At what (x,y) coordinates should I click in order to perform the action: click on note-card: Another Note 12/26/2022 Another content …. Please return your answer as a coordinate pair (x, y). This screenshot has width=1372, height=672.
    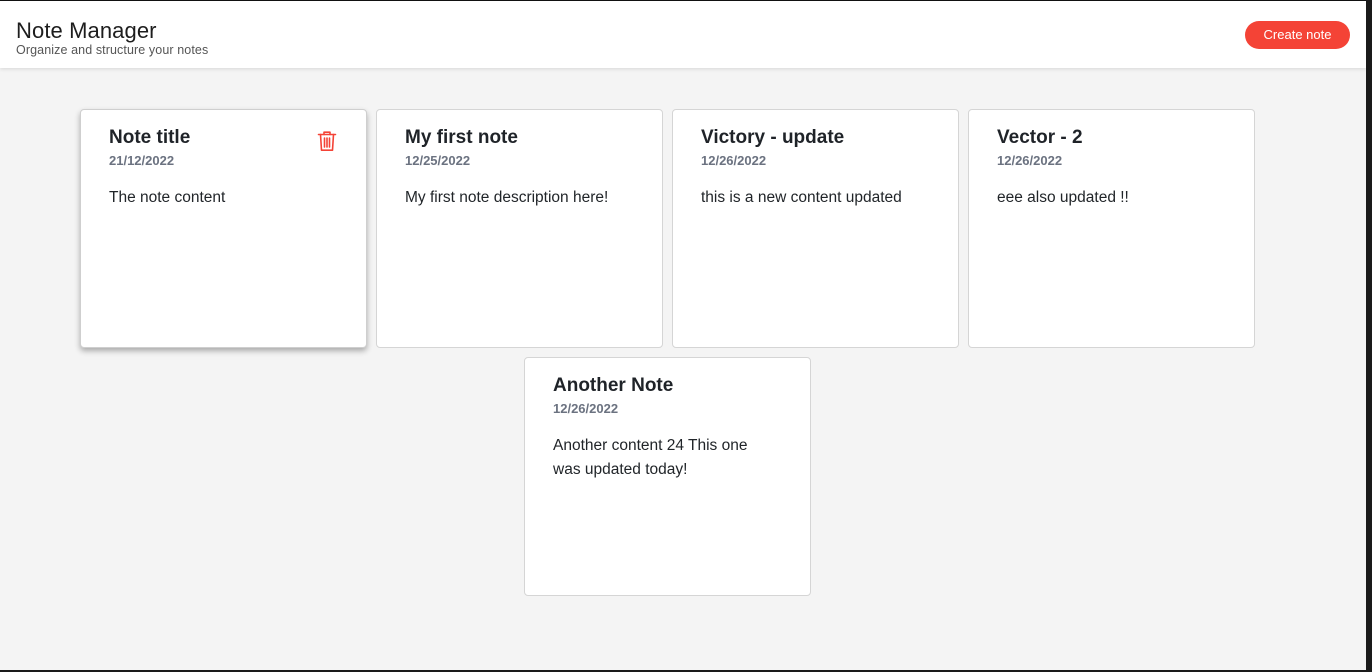
    Looking at the image, I should click on (667, 476).